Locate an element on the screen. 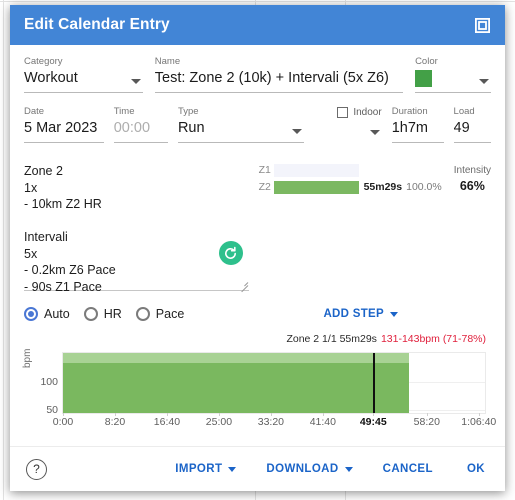  ok-button: OK is located at coordinates (476, 469).